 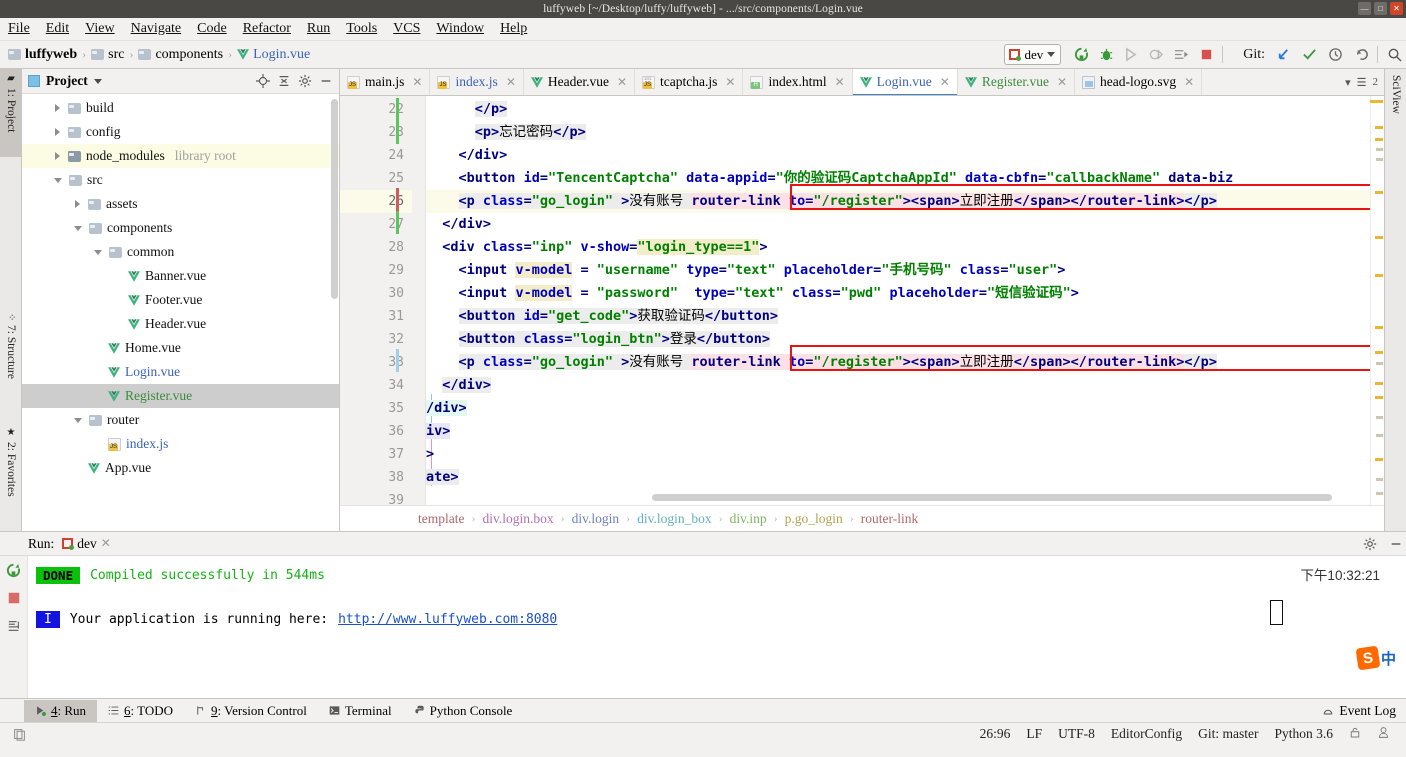 What do you see at coordinates (1335, 55) in the screenshot?
I see `history-icon` at bounding box center [1335, 55].